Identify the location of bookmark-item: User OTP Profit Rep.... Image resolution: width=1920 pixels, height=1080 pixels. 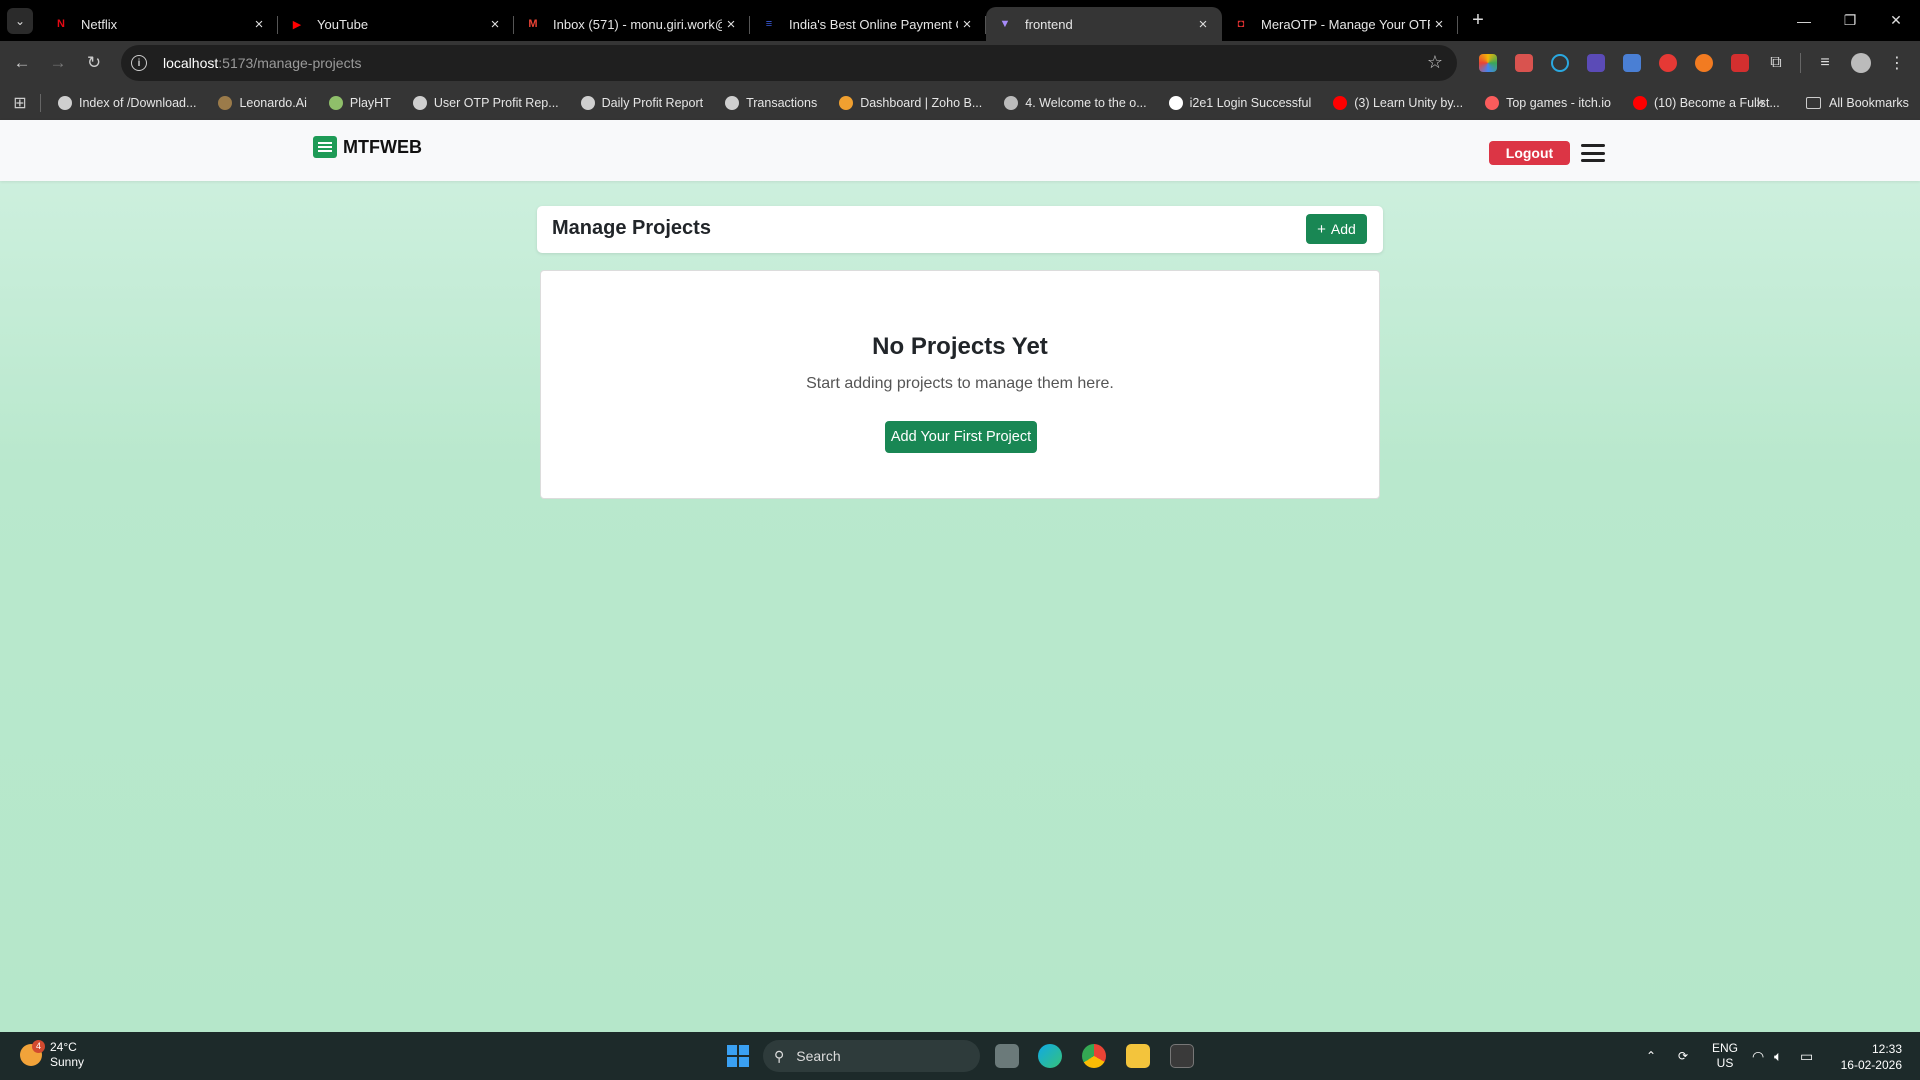
(484, 102).